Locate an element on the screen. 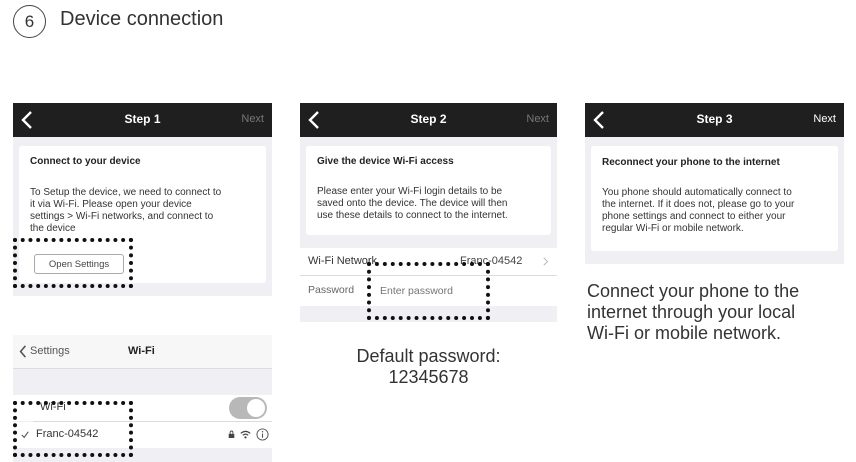 Image resolution: width=856 pixels, height=462 pixels. chevron-right-icon is located at coordinates (546, 261).